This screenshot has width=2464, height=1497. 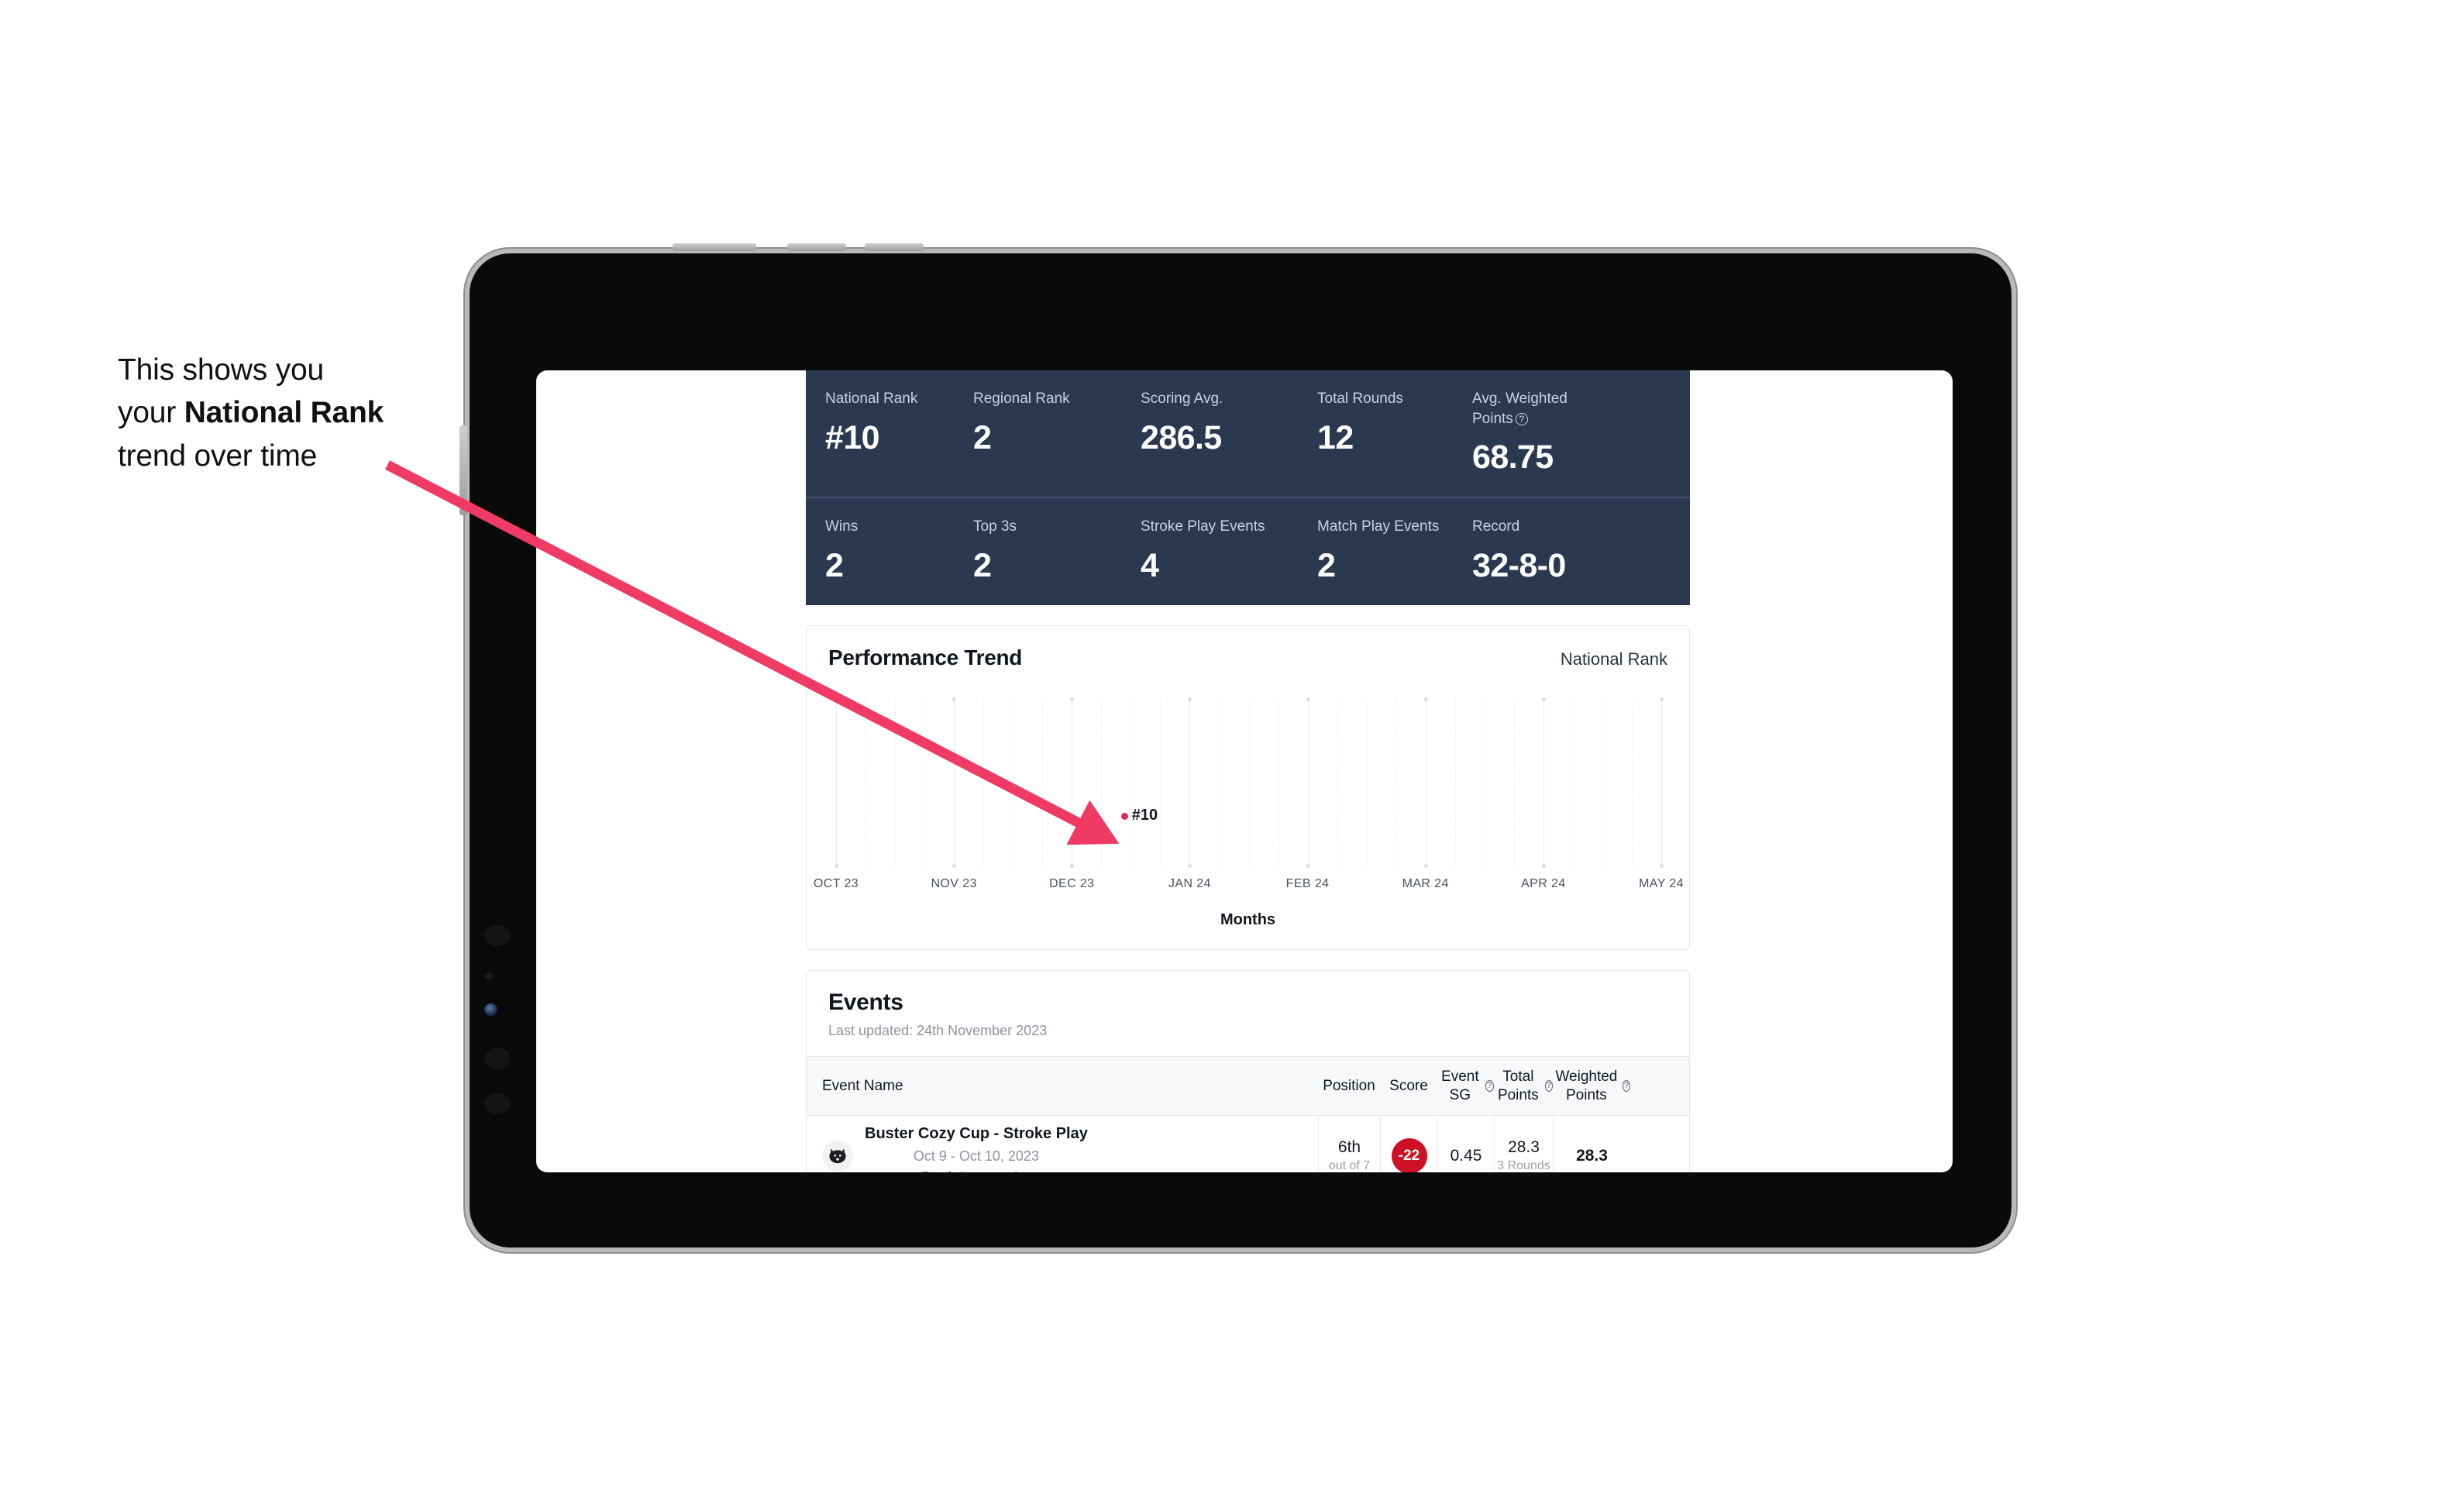 I want to click on status-badge: -22, so click(x=1409, y=1154).